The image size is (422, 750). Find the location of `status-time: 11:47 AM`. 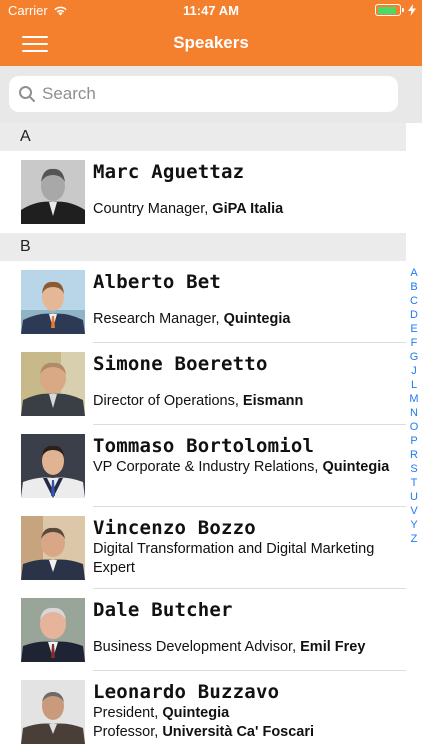

status-time: 11:47 AM is located at coordinates (211, 10).